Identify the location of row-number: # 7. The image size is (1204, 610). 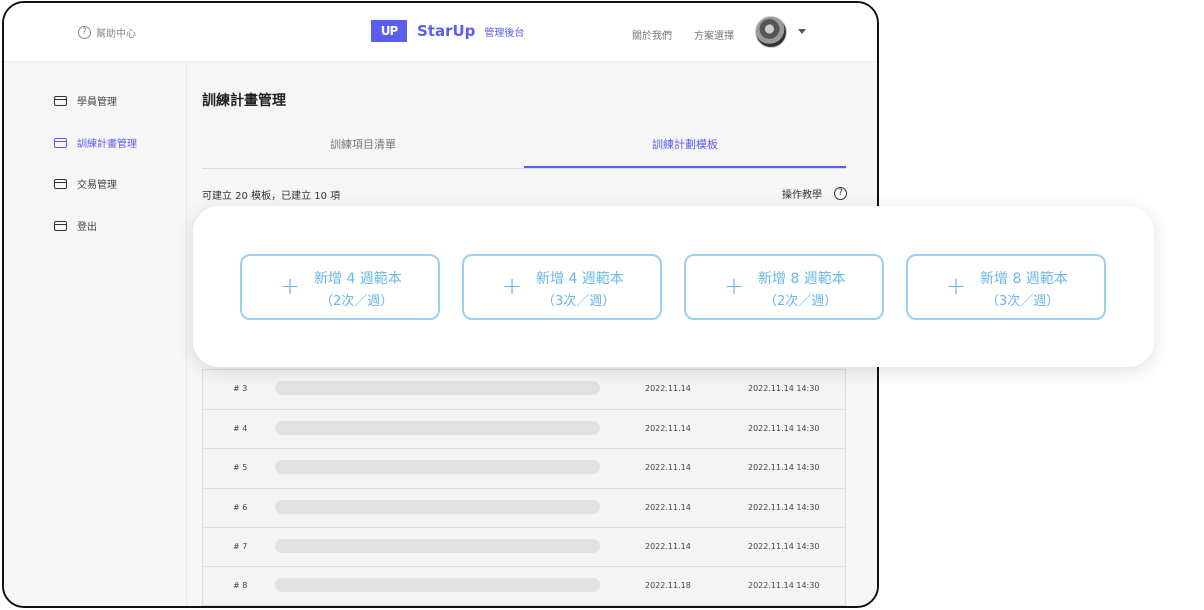
(240, 546).